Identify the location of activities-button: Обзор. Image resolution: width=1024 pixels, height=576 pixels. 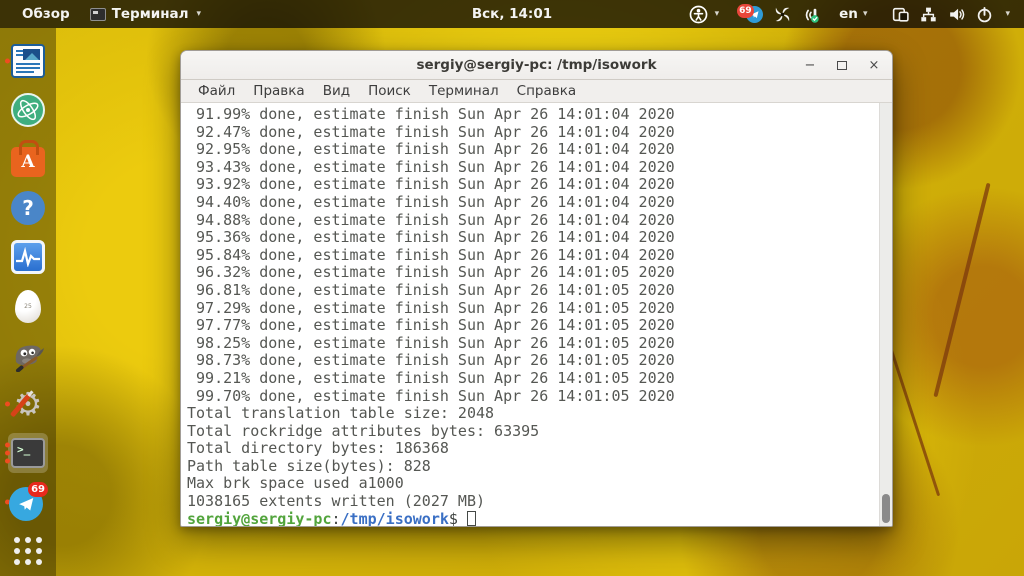
(46, 14).